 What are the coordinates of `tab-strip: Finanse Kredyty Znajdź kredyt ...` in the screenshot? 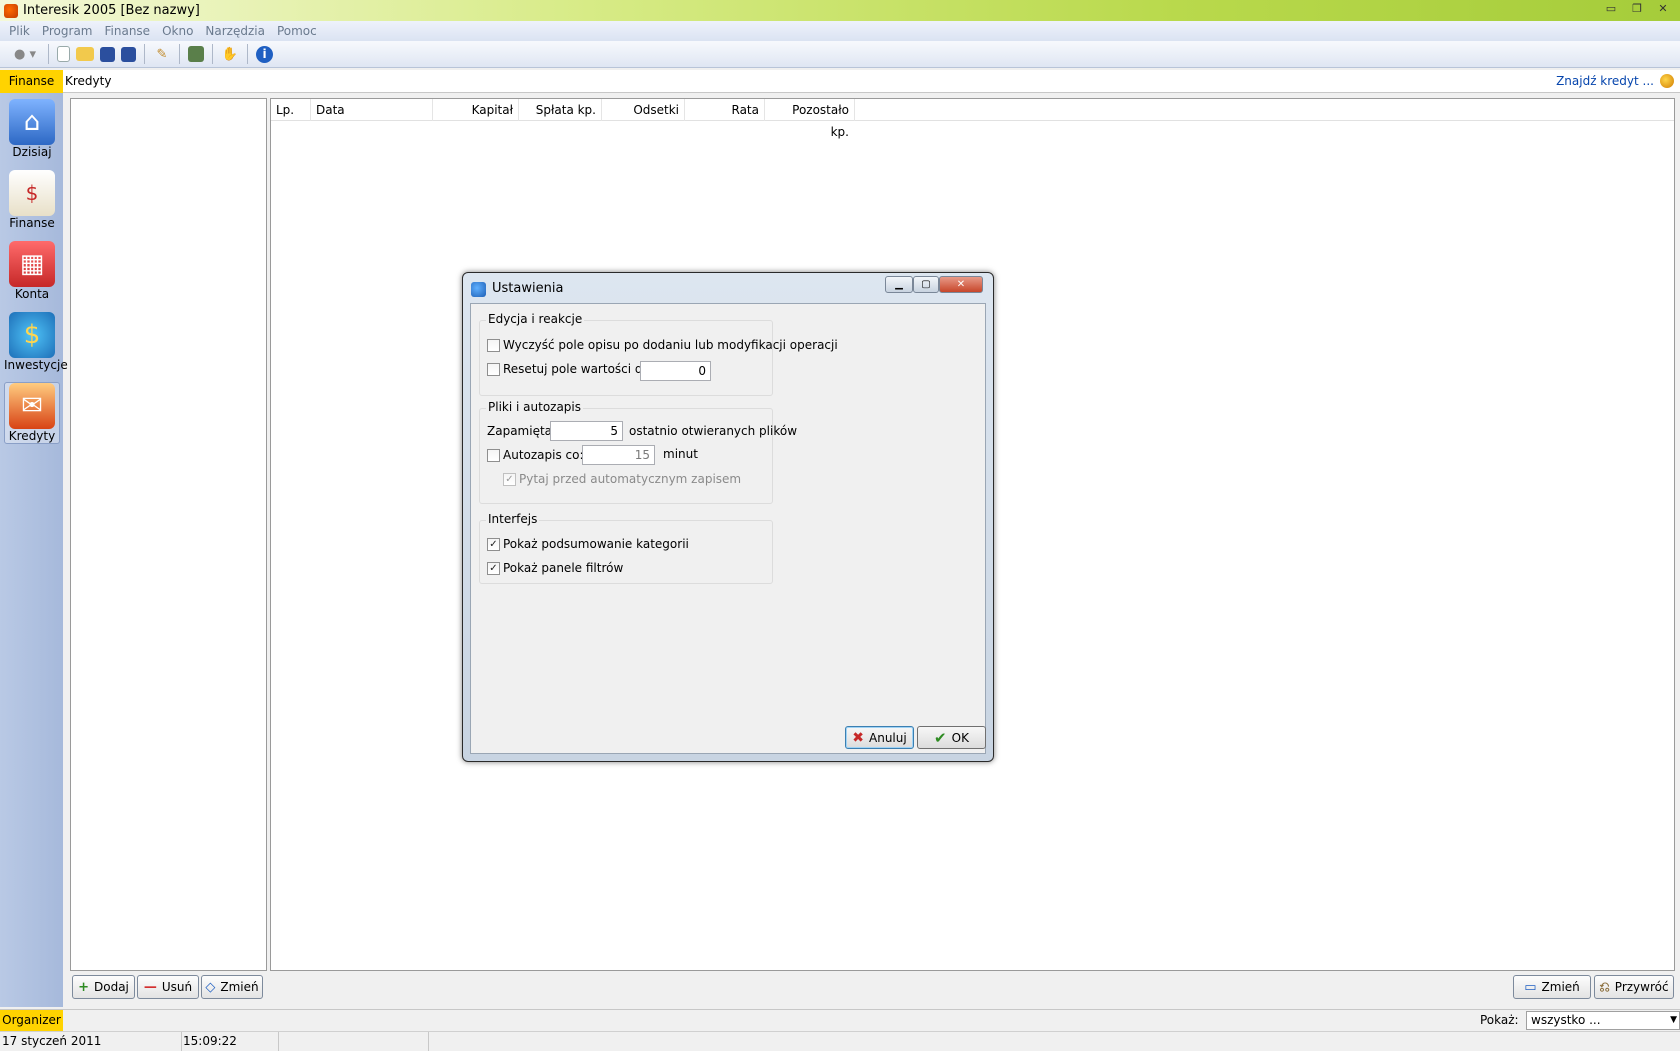 It's located at (840, 81).